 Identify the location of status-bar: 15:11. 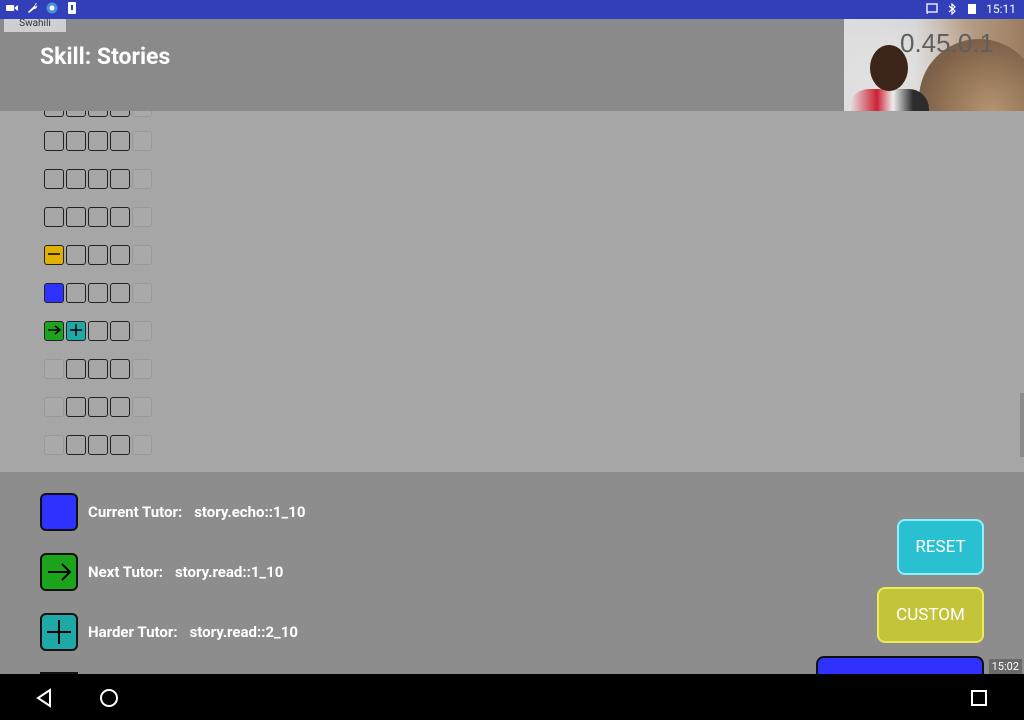
(512, 9).